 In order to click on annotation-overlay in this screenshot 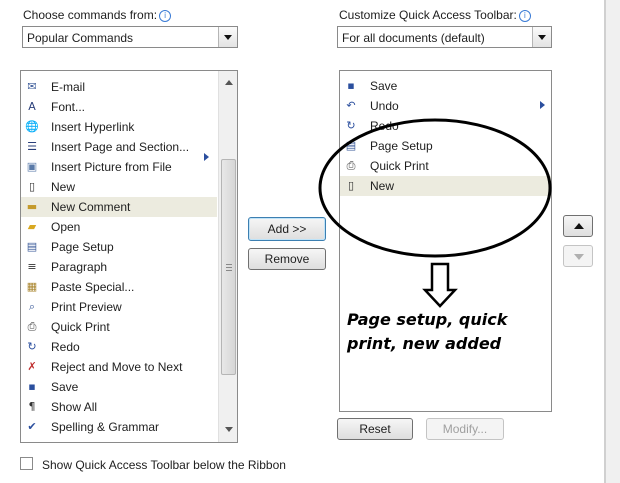, I will do `click(435, 213)`.